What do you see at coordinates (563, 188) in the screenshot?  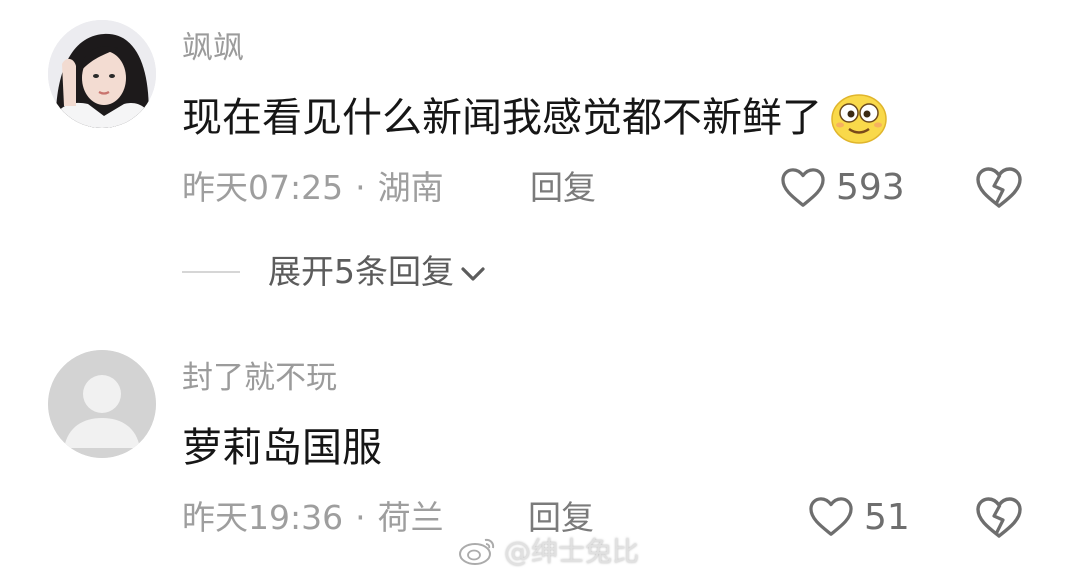 I see `reply-button: 回复` at bounding box center [563, 188].